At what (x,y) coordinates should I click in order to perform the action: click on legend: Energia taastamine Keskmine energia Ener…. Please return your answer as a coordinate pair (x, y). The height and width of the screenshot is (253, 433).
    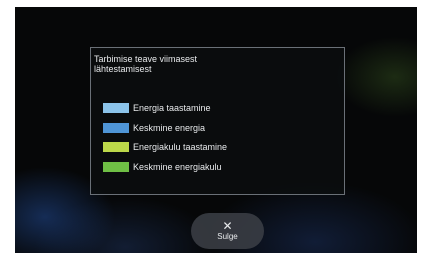
    Looking at the image, I should click on (165, 141).